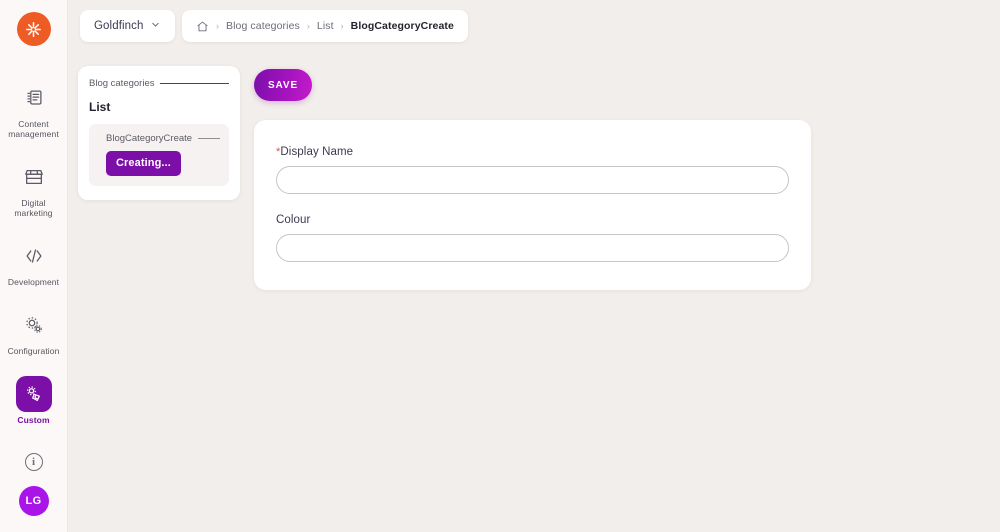 The height and width of the screenshot is (532, 1000). Describe the element at coordinates (33, 484) in the screenshot. I see `sidebar-footer: i LG` at that location.